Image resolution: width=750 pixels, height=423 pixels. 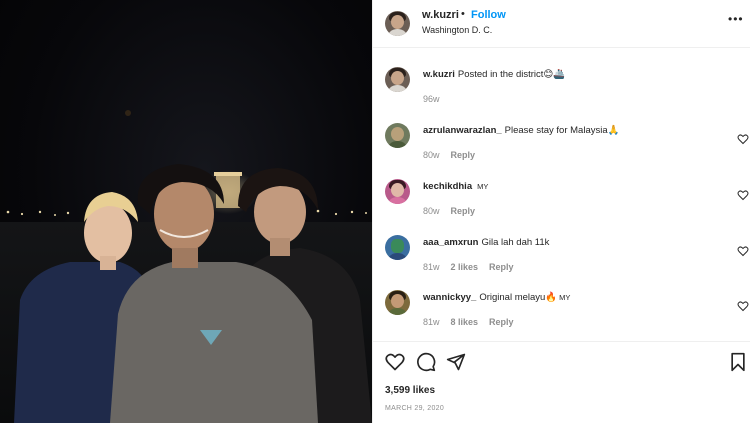 What do you see at coordinates (457, 30) in the screenshot?
I see `post-location: Washington D. C.` at bounding box center [457, 30].